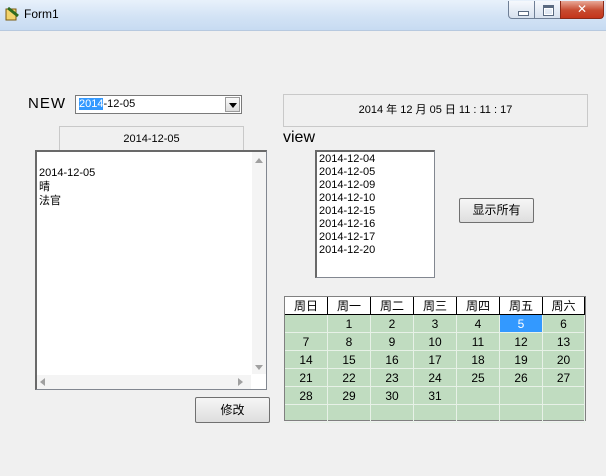 The image size is (606, 476). I want to click on calendar-day: 9, so click(392, 342).